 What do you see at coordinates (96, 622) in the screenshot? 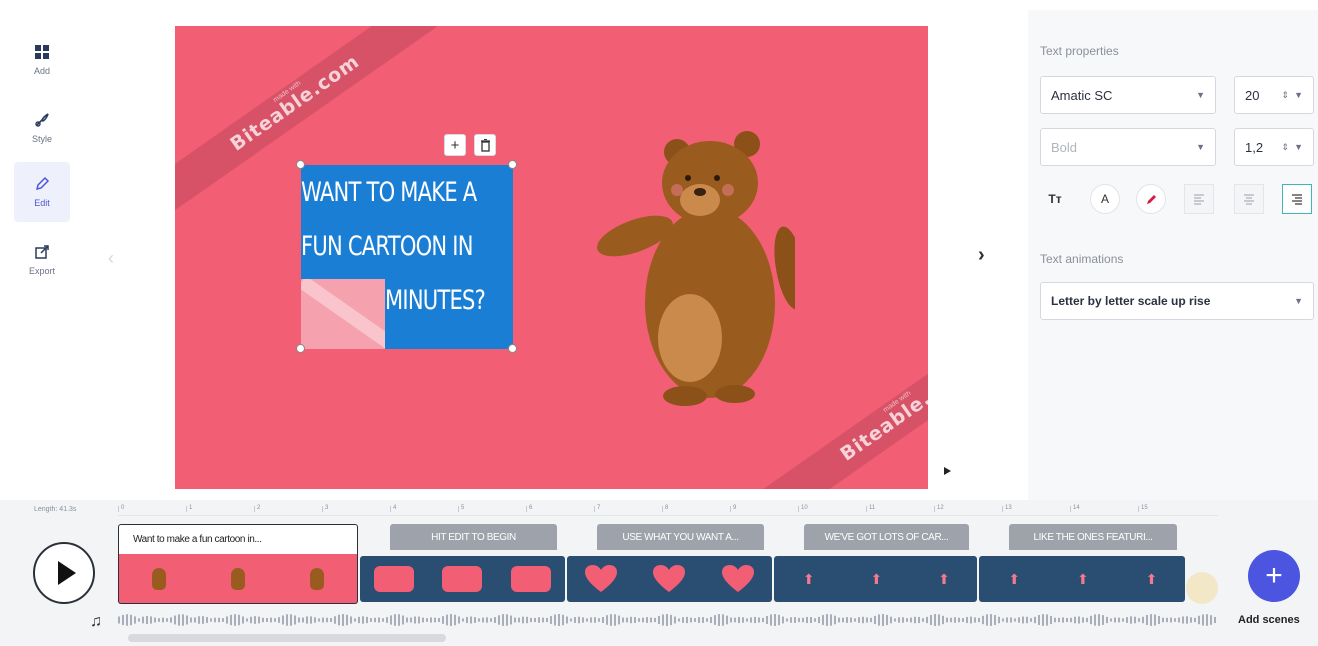
I see `music-note-icon: ♫` at bounding box center [96, 622].